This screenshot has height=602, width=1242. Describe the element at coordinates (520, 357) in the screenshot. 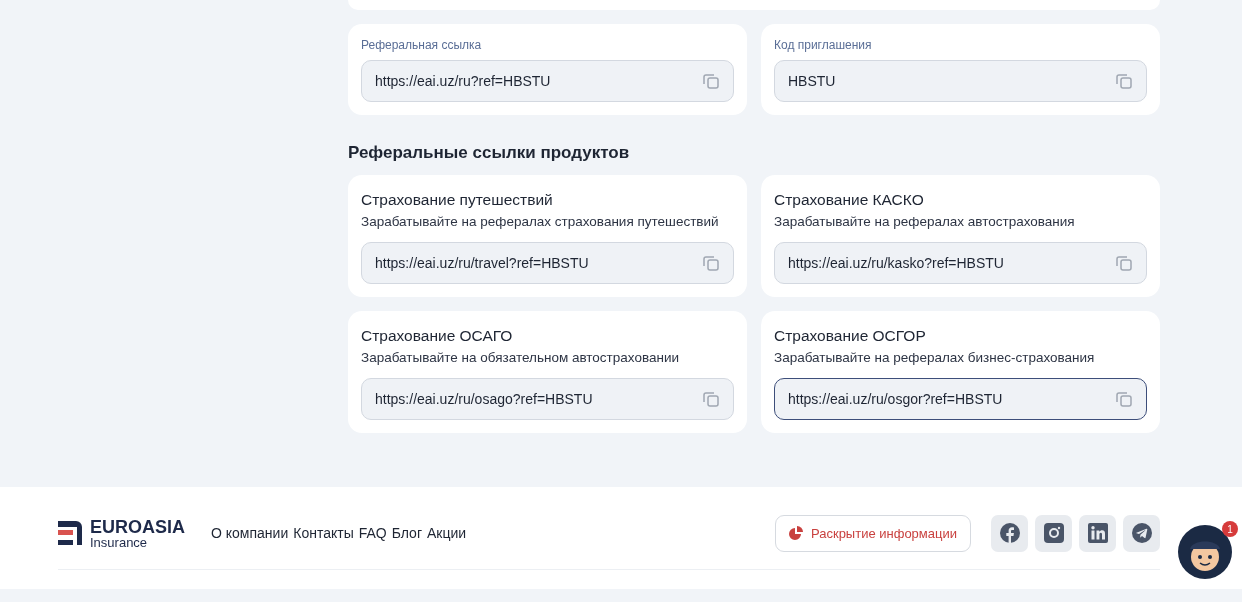

I see `product-description: Зарабатывайте на обязательном автостраховании` at that location.